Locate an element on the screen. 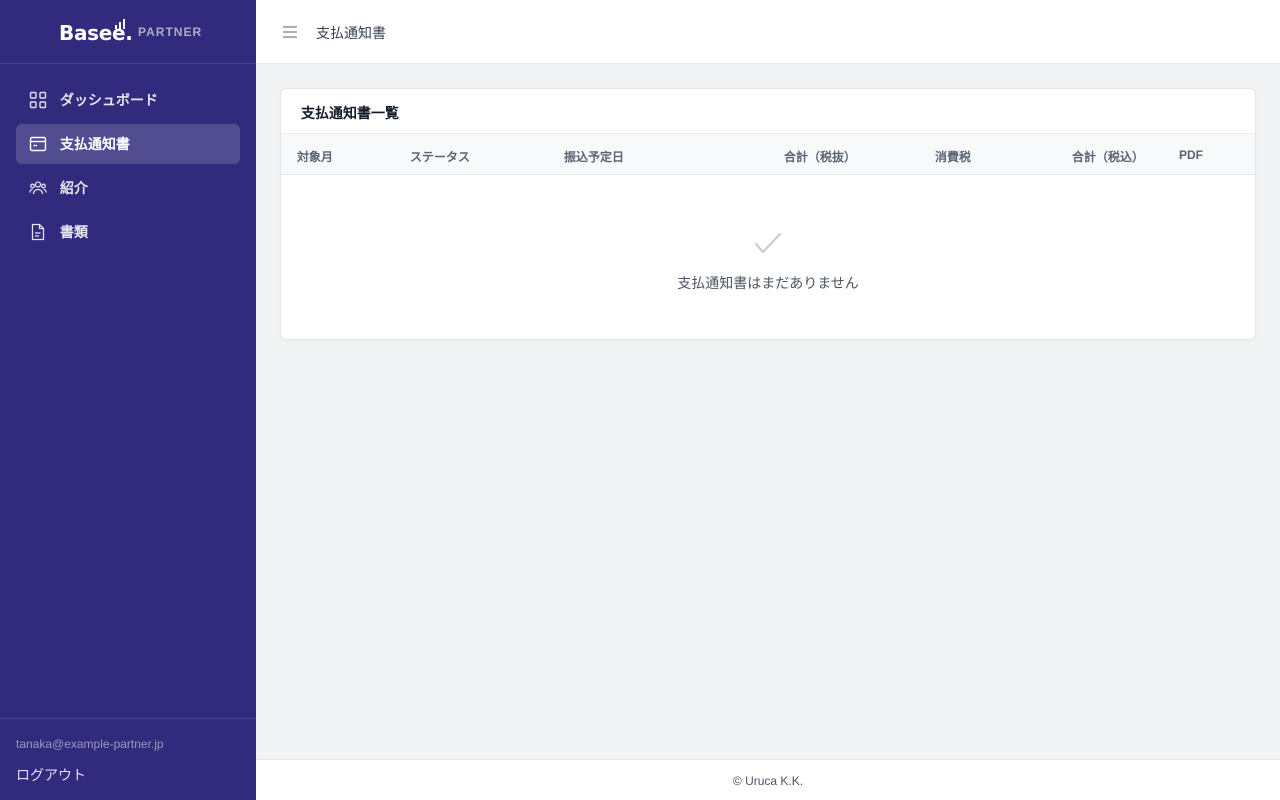 The width and height of the screenshot is (1280, 800). sidebar-item-dashboard: ダッシュボード is located at coordinates (128, 100).